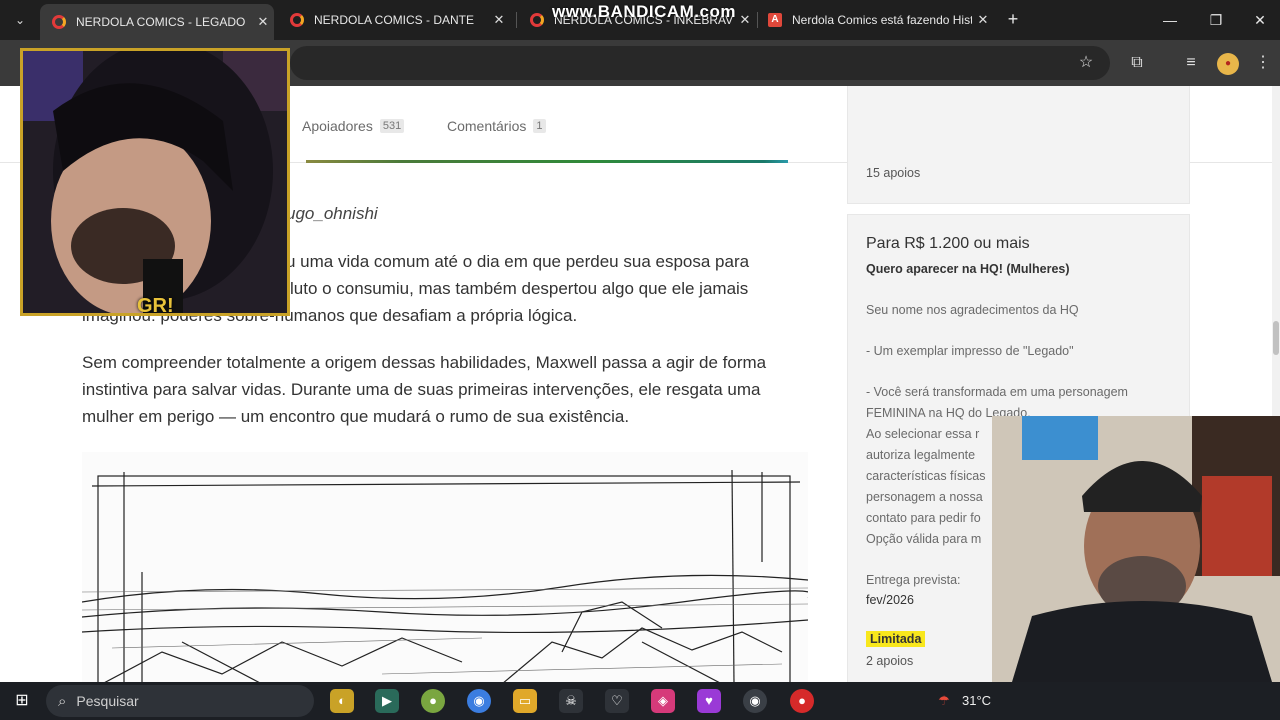  What do you see at coordinates (663, 701) in the screenshot?
I see `app-icon: ◈` at bounding box center [663, 701].